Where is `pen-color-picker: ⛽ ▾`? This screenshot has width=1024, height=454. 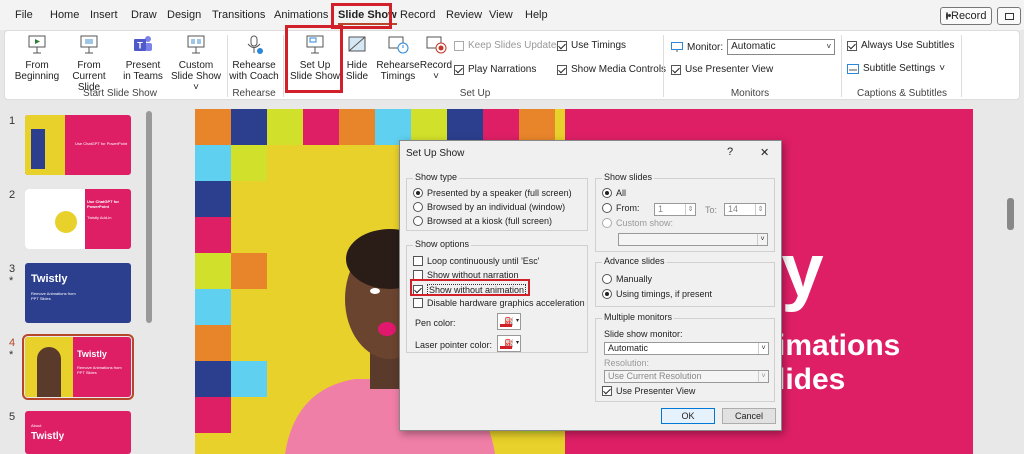 pen-color-picker: ⛽ ▾ is located at coordinates (509, 321).